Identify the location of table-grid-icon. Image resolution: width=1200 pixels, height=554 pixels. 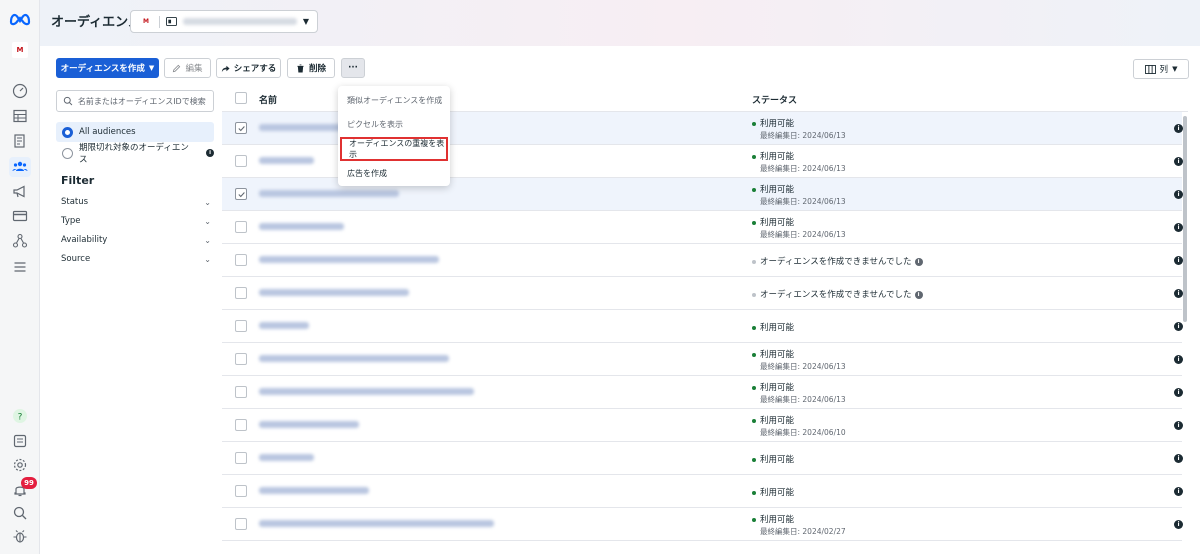
(20, 116).